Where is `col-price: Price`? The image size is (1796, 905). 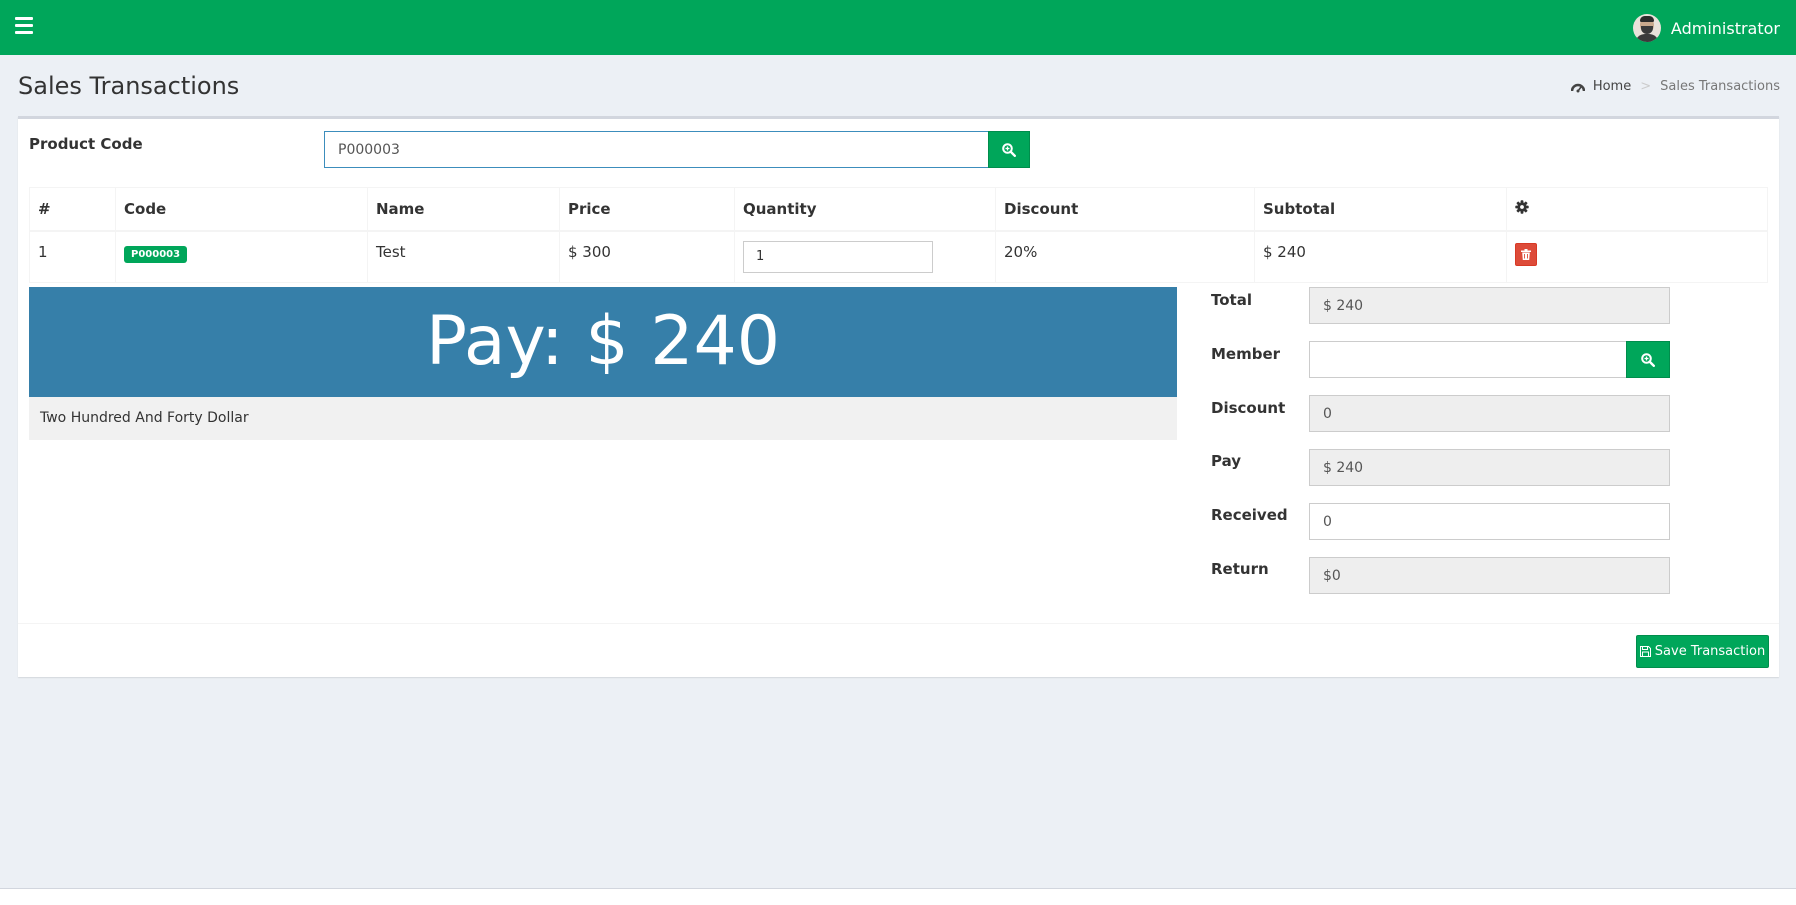 col-price: Price is located at coordinates (647, 209).